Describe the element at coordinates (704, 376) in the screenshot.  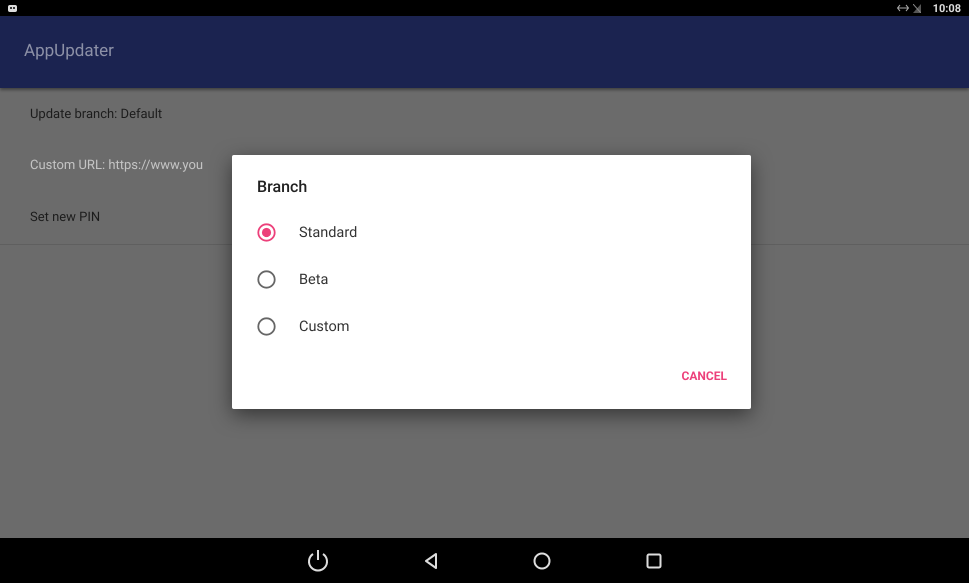
I see `cancel-button: CANCEL` at that location.